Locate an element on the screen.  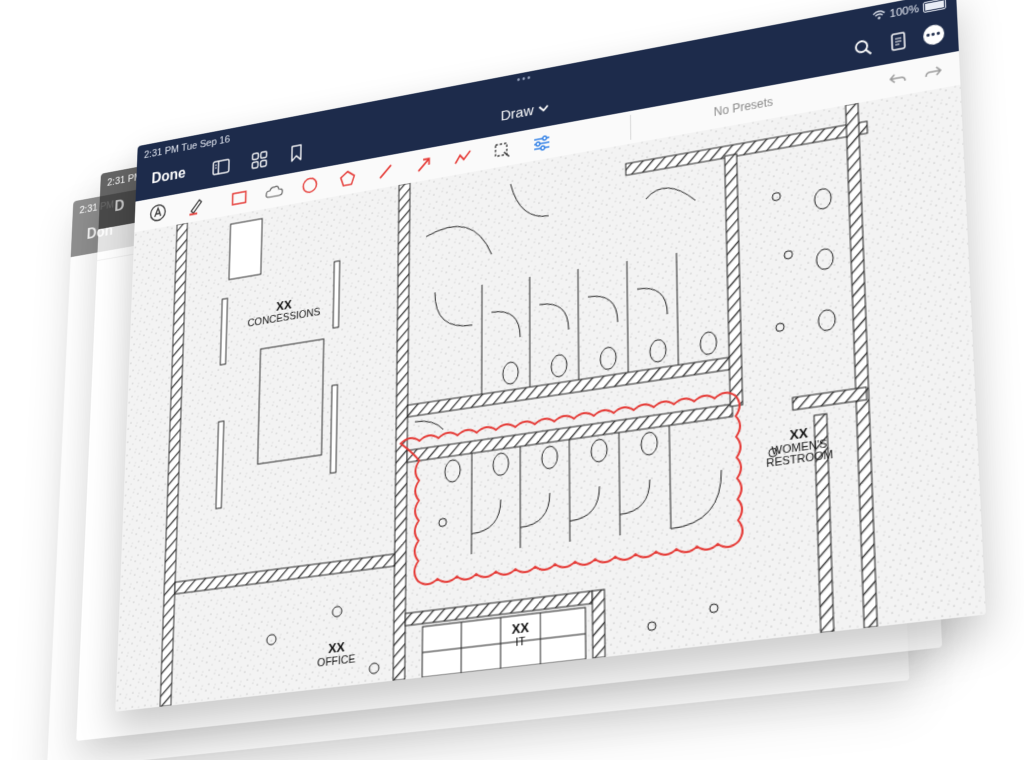
search-icon is located at coordinates (863, 48).